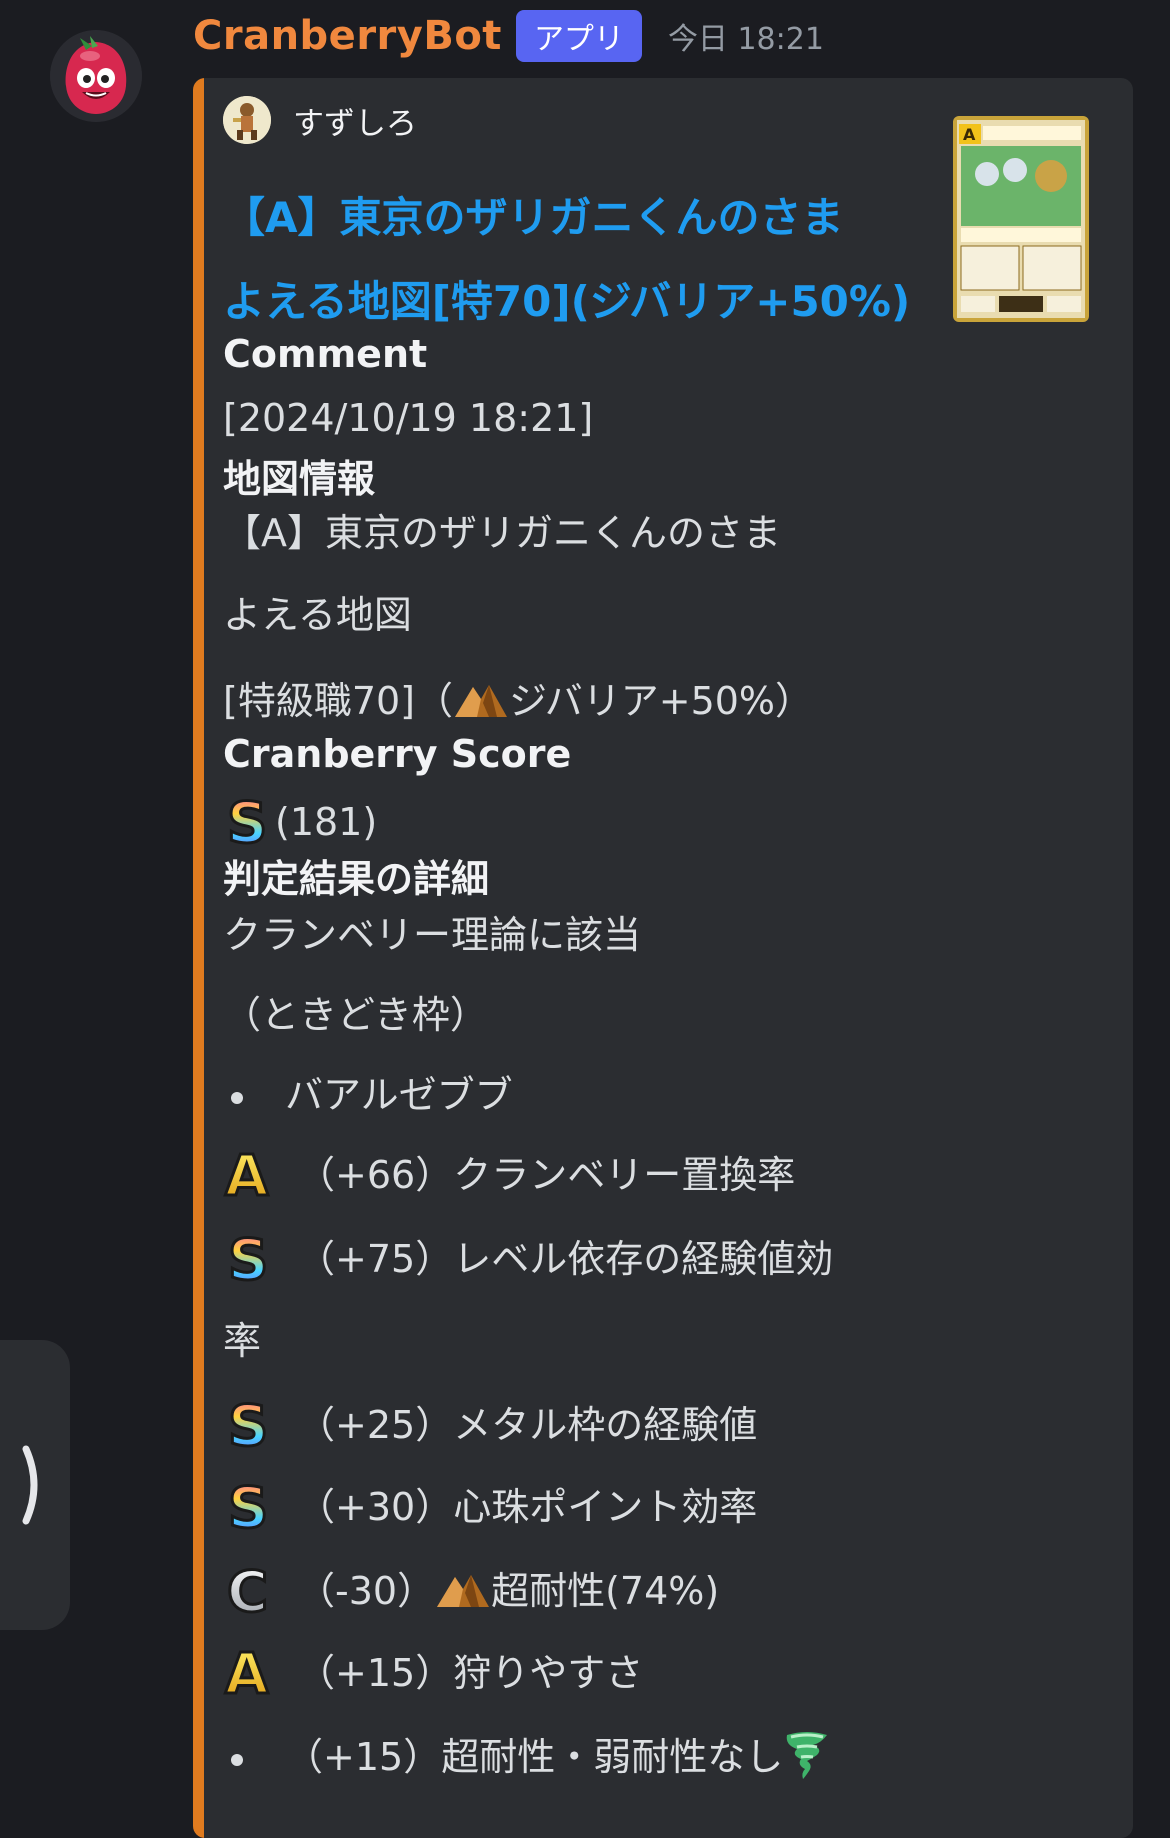 This screenshot has height=1838, width=1170. What do you see at coordinates (299, 479) in the screenshot?
I see `field-map-info-label: 地図情報` at bounding box center [299, 479].